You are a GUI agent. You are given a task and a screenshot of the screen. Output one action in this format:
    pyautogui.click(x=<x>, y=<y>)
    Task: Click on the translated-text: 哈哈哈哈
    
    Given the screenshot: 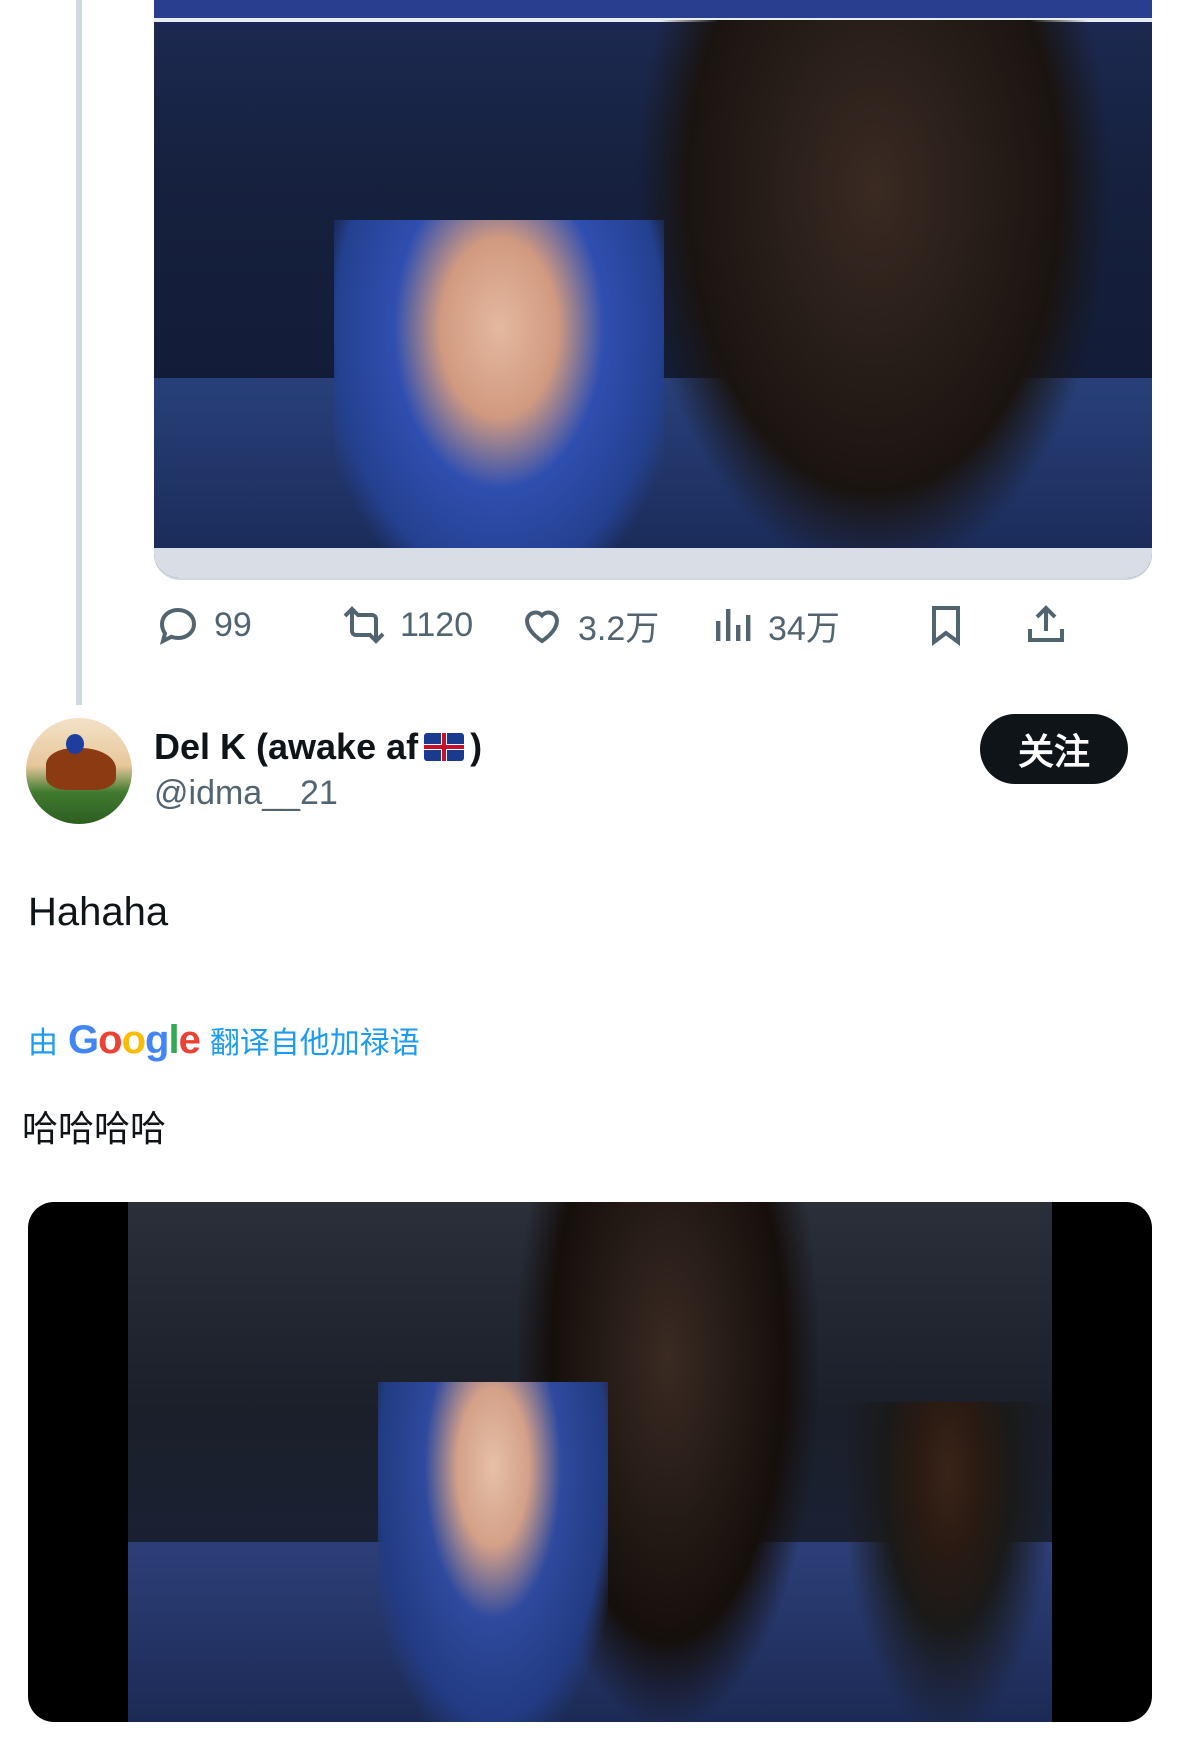 What is the action you would take?
    pyautogui.click(x=94, y=1128)
    